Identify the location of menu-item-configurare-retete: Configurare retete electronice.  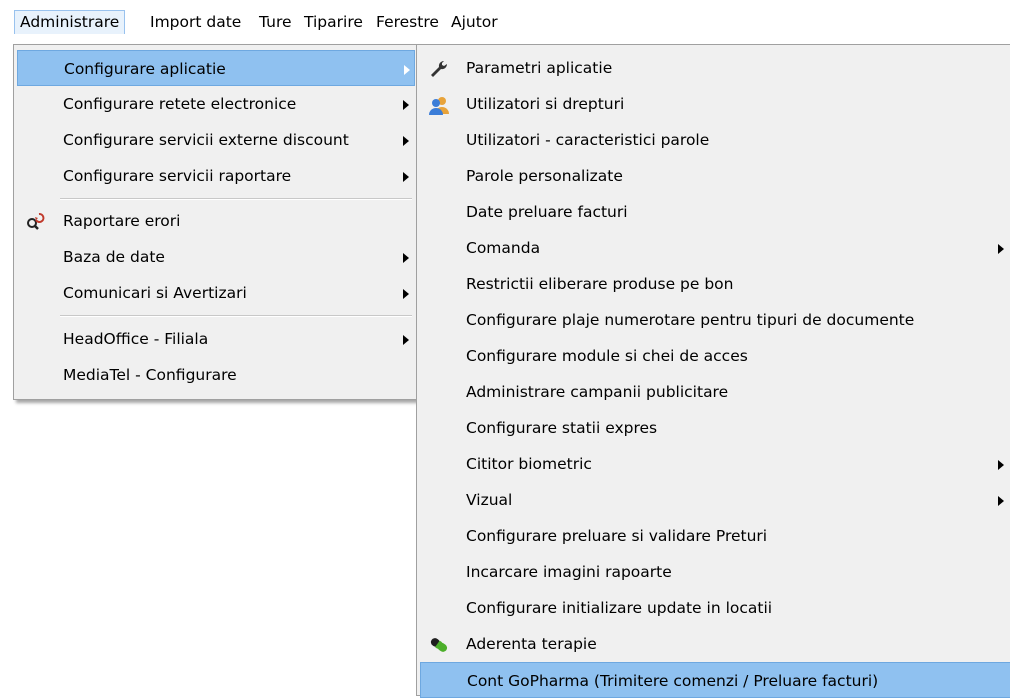
(216, 104).